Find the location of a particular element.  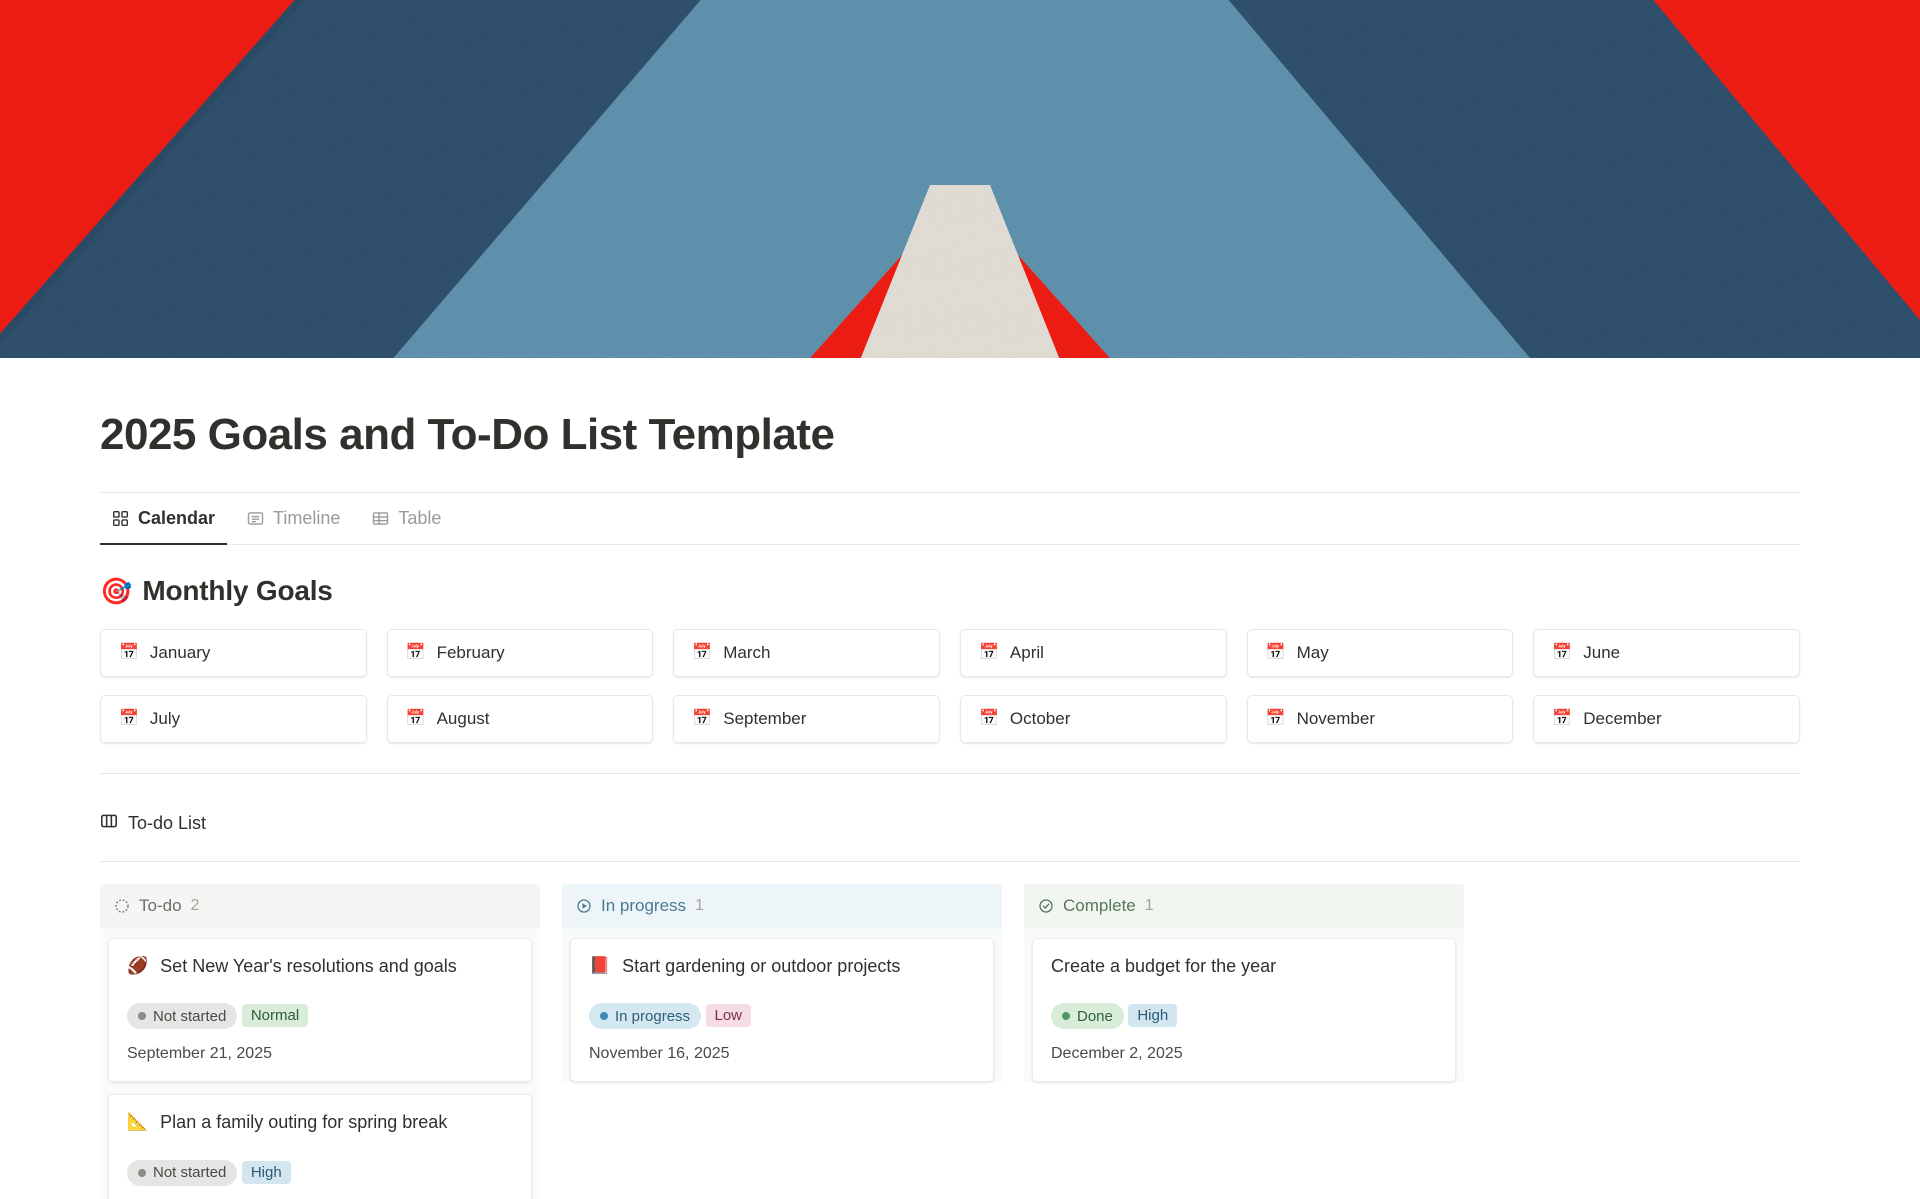

check-circle-icon is located at coordinates (1046, 906).